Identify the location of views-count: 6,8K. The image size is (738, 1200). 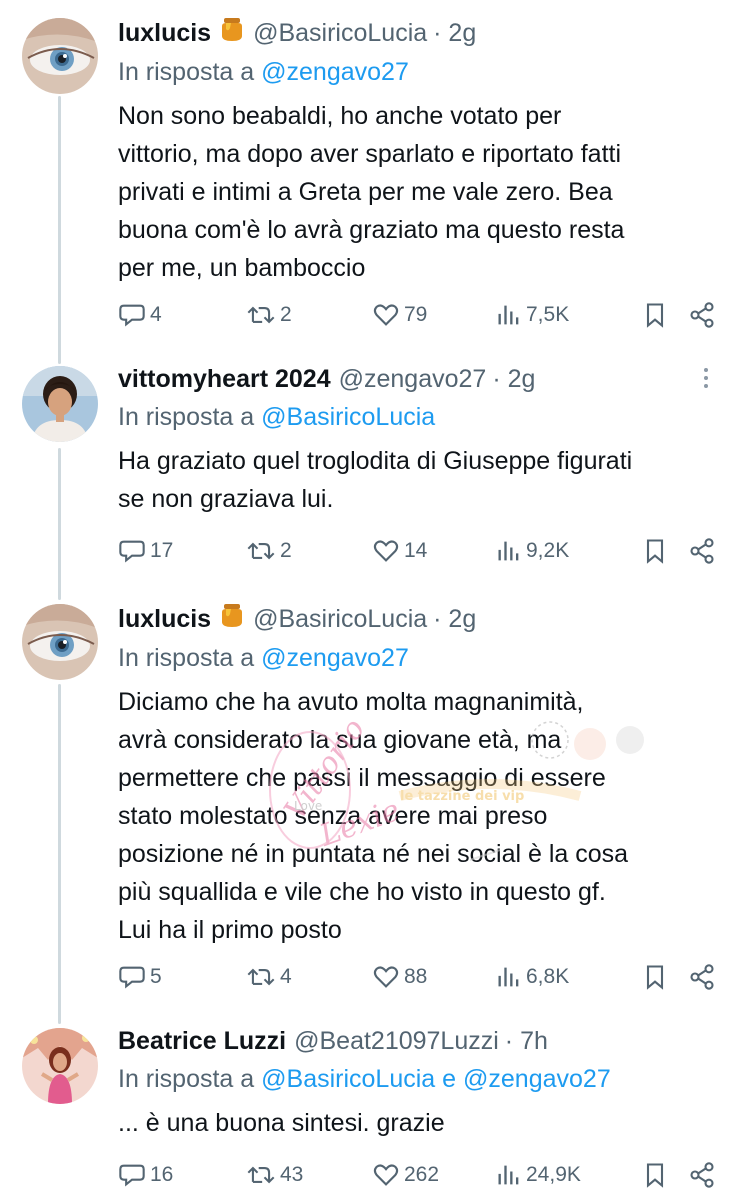
(548, 976).